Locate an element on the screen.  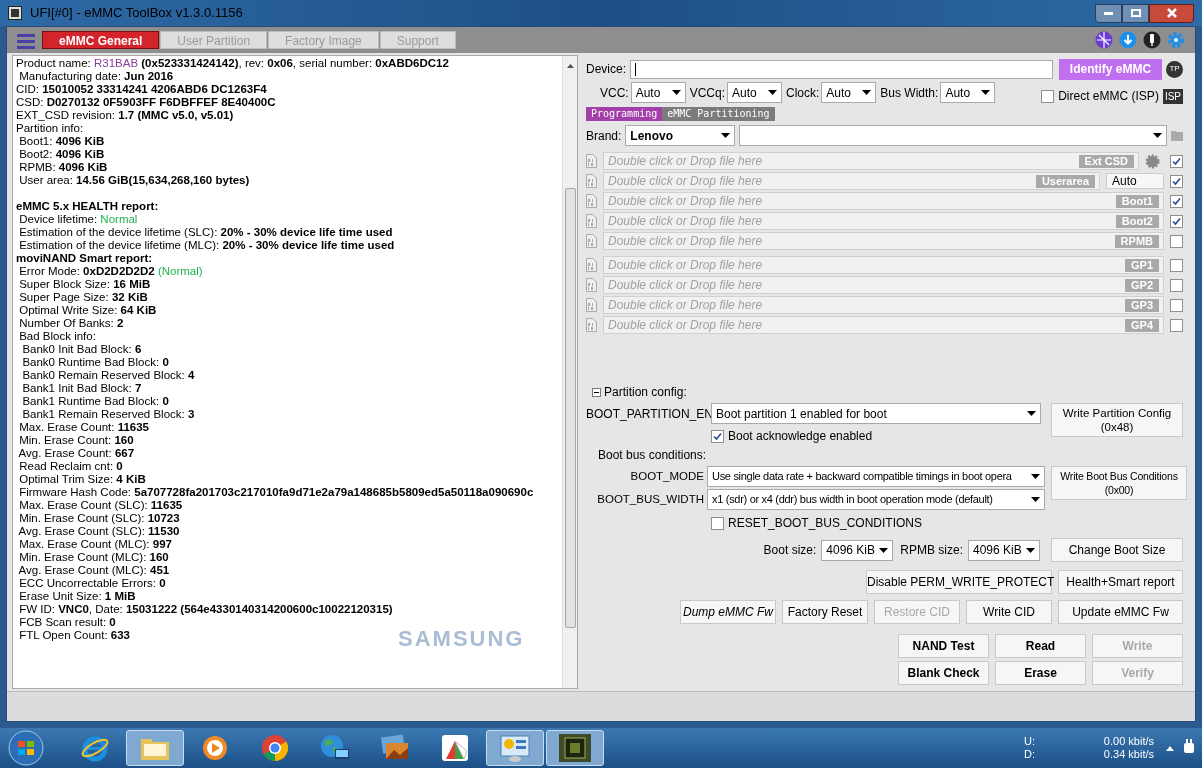
action-button: Health+Smart report is located at coordinates (1120, 582).